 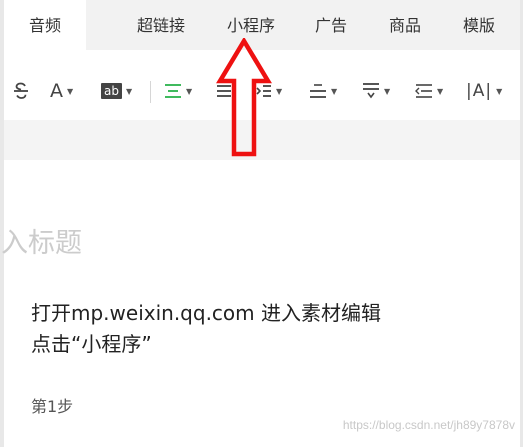 I want to click on font-color-button: A ▼, so click(x=61, y=91).